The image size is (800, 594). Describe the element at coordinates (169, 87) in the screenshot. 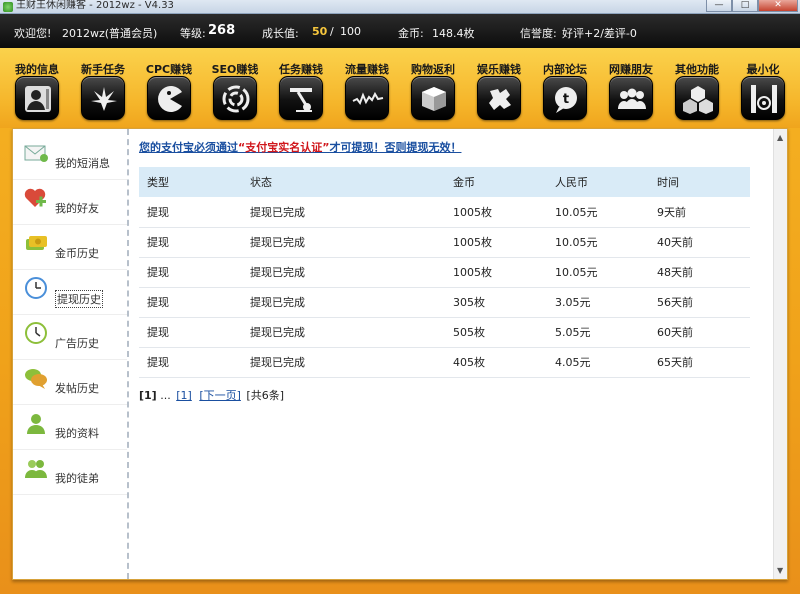

I see `tool-cpc-earn: CPC赚钱` at that location.